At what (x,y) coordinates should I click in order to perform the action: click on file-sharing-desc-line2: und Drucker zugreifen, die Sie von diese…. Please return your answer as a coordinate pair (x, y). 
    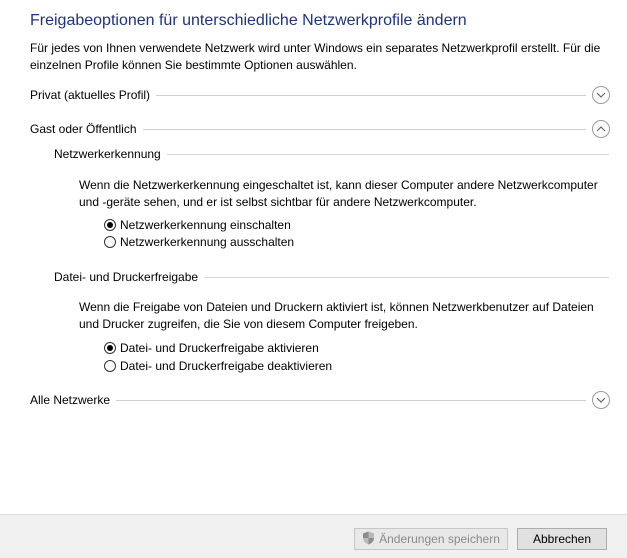
    Looking at the image, I should click on (248, 324).